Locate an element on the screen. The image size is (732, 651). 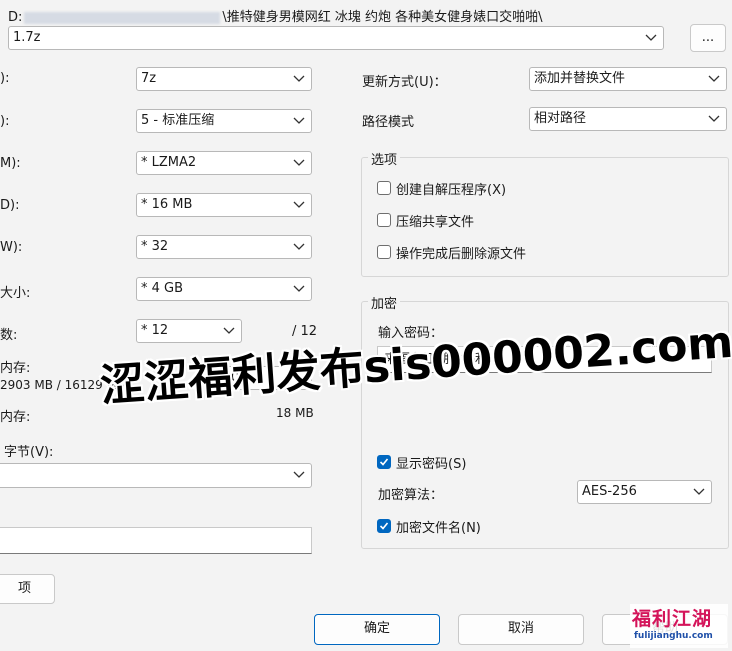
cancel-button: 取消 is located at coordinates (521, 629).